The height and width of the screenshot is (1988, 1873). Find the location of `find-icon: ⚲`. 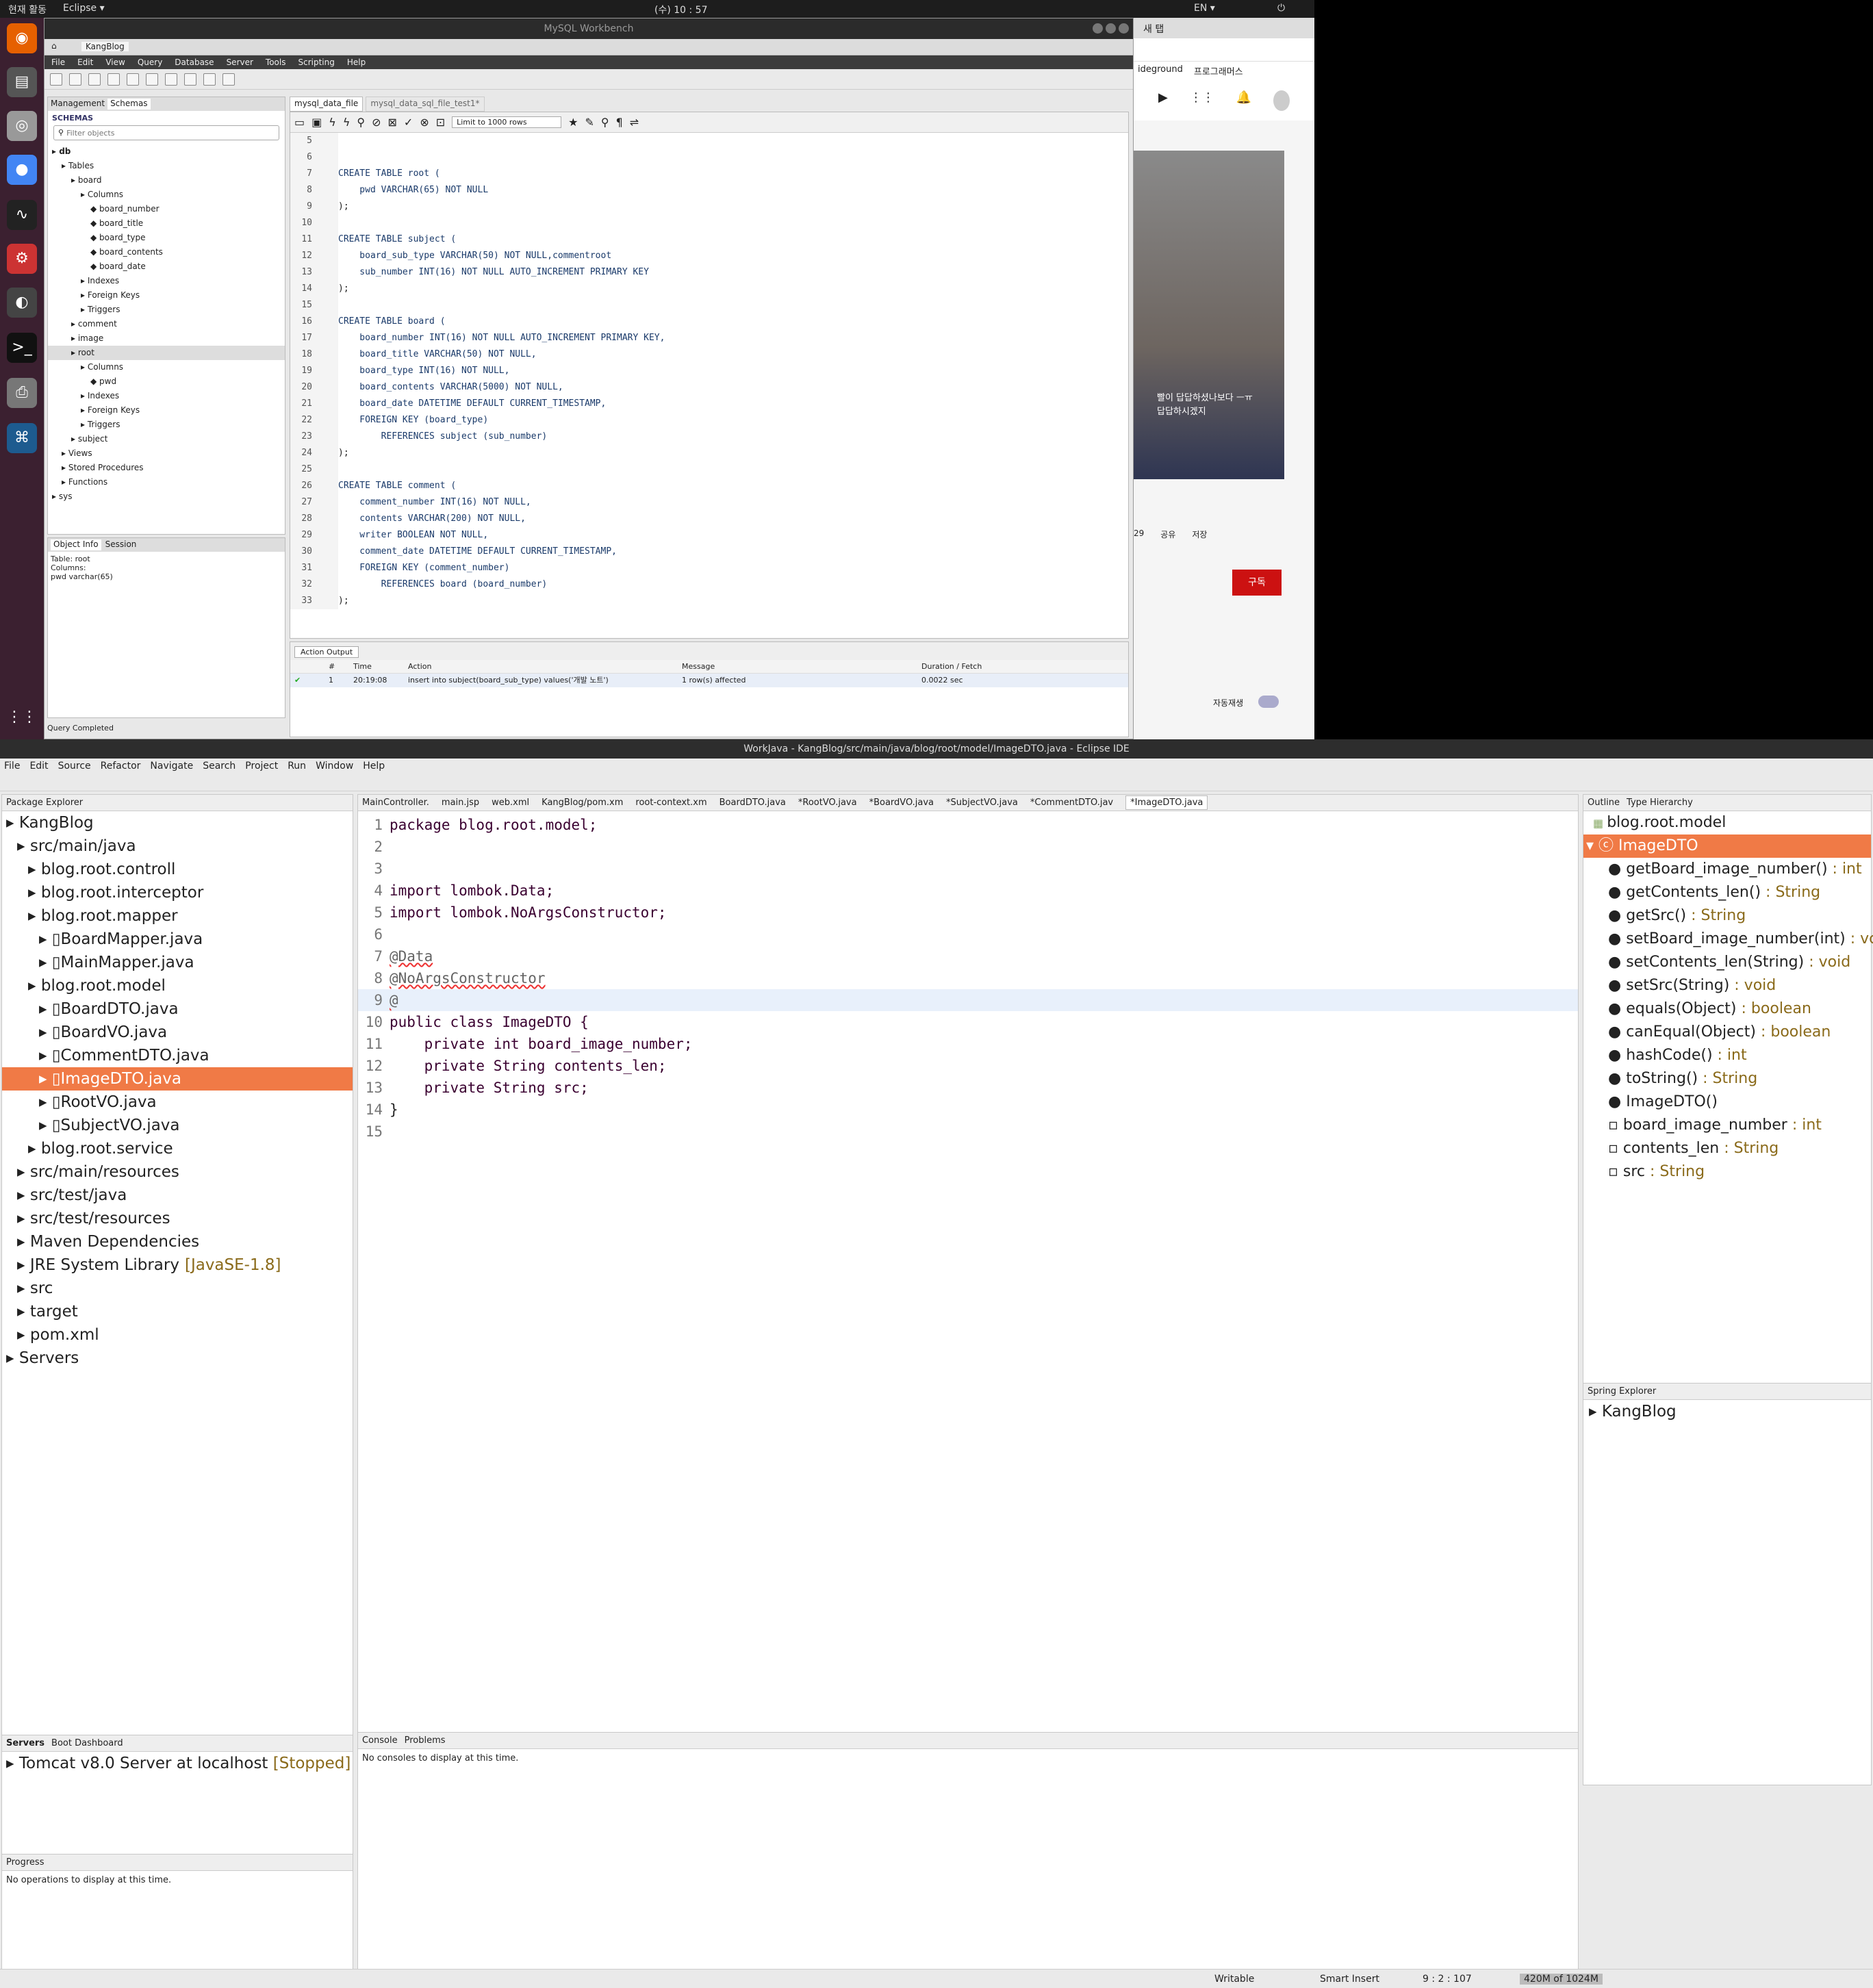

find-icon: ⚲ is located at coordinates (605, 122).